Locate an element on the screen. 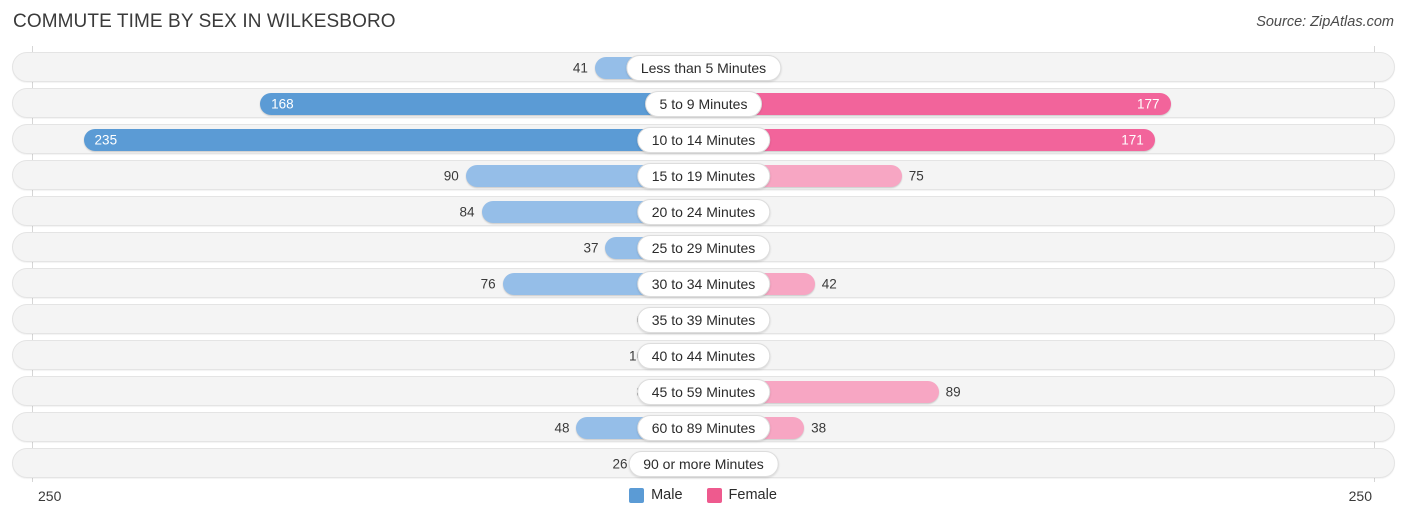 The image size is (1406, 523). legend-item: Male is located at coordinates (656, 495).